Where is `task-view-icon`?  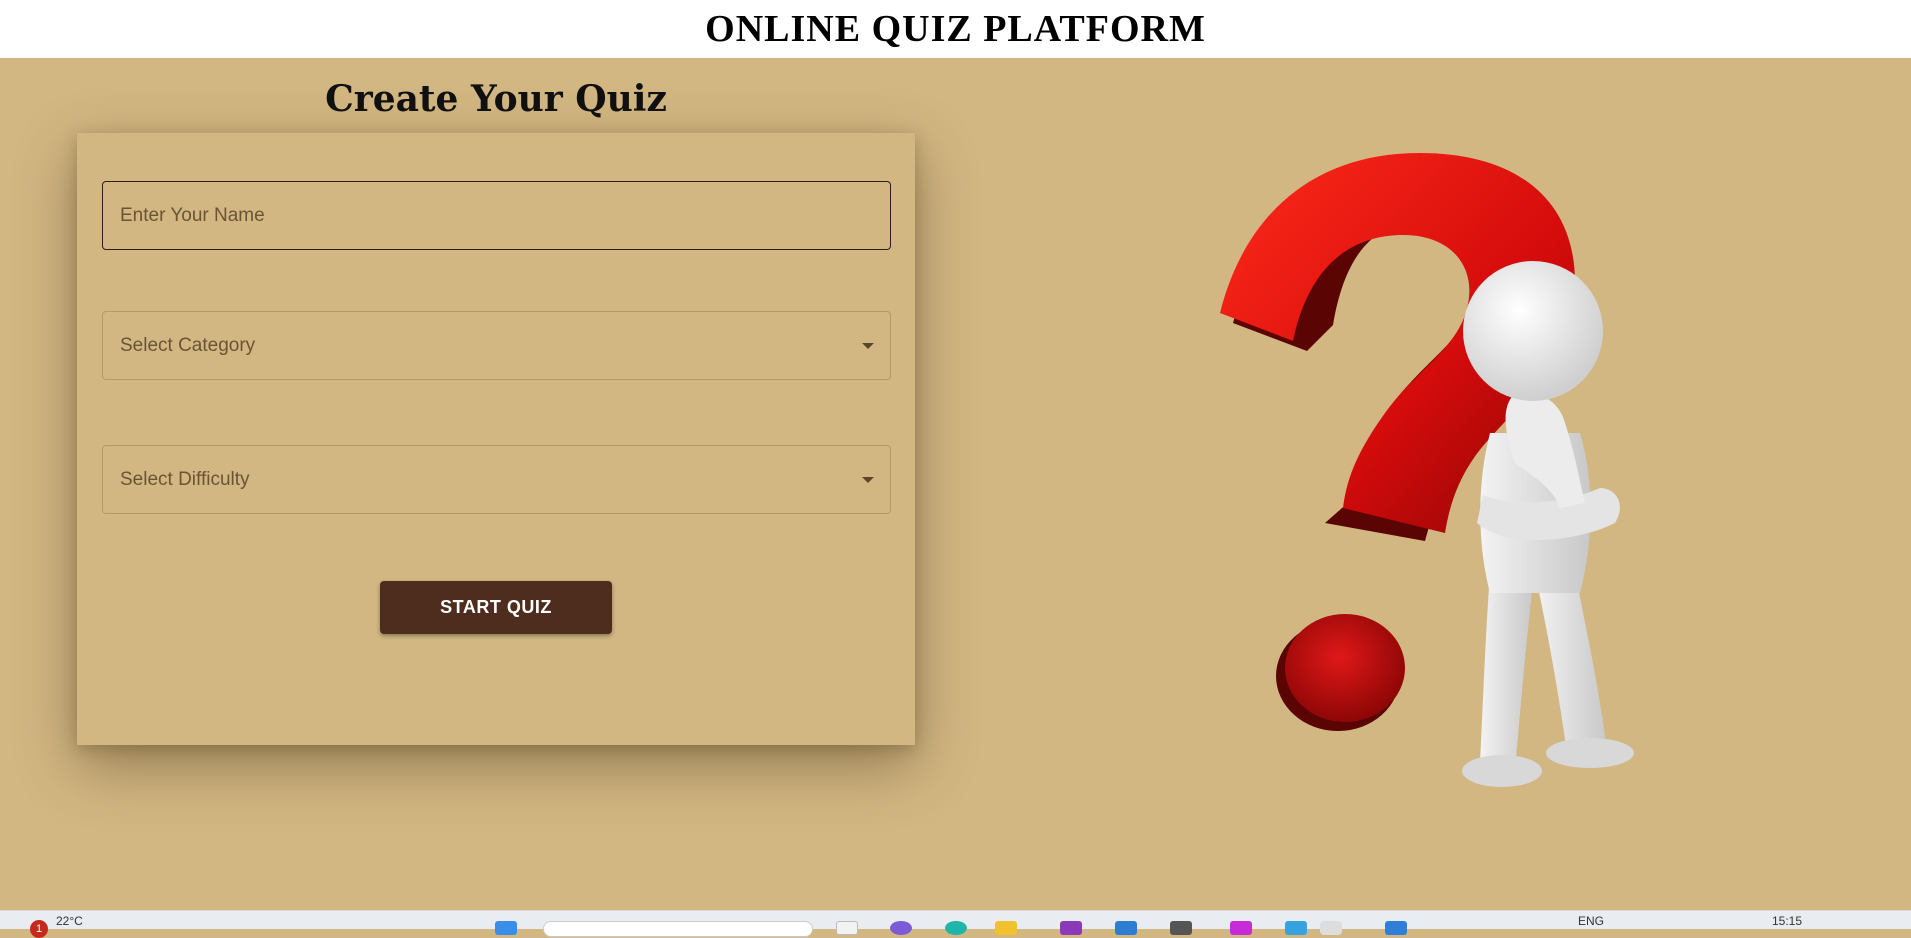
task-view-icon is located at coordinates (847, 928).